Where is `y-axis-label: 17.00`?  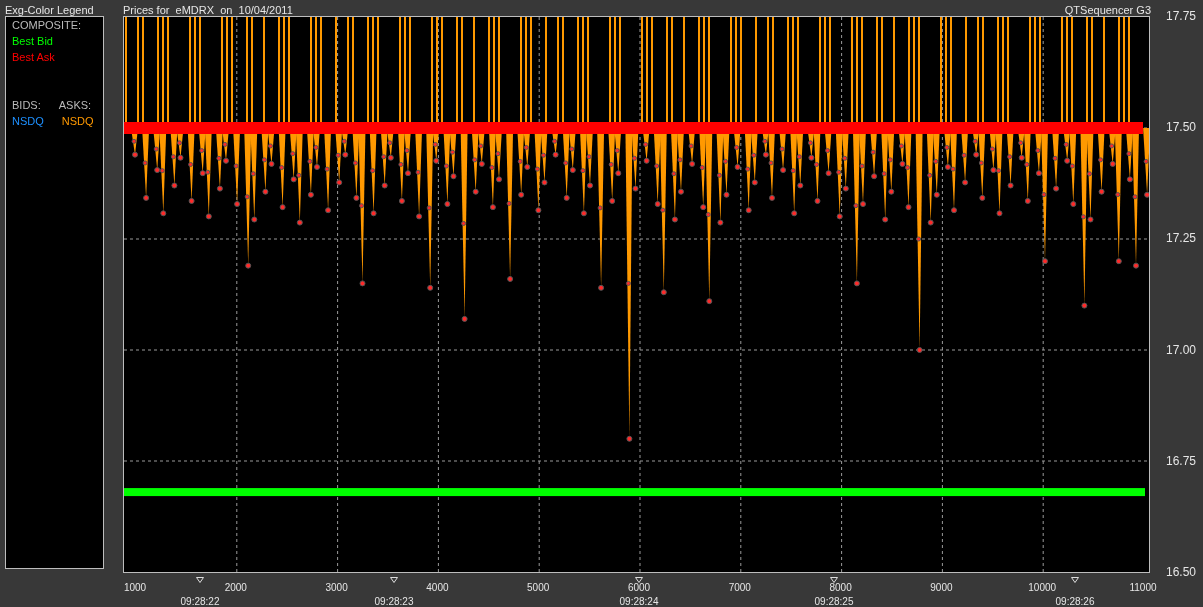 y-axis-label: 17.00 is located at coordinates (1180, 349).